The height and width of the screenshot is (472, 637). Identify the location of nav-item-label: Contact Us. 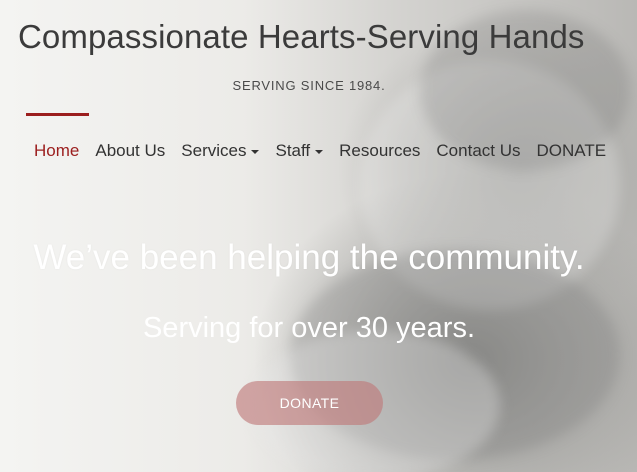
(478, 150).